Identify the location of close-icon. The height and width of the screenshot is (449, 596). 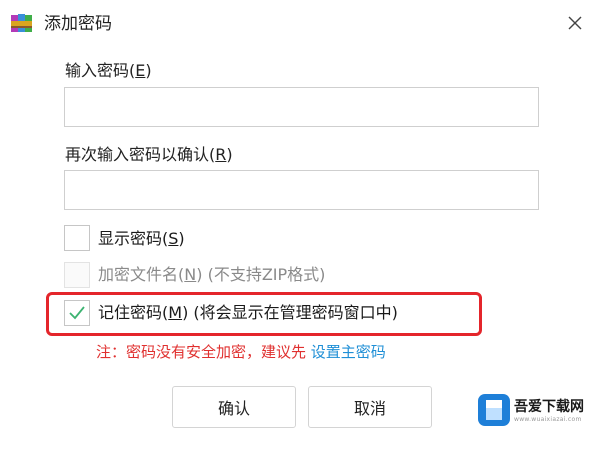
(575, 23).